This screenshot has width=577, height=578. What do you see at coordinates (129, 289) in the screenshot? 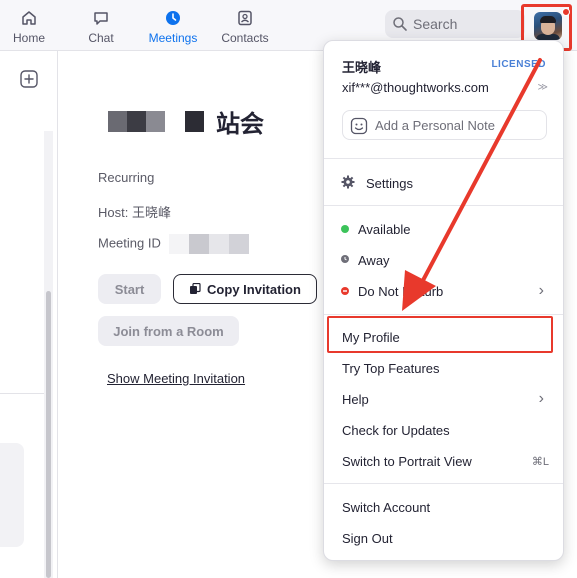
I see `start-button: Start` at bounding box center [129, 289].